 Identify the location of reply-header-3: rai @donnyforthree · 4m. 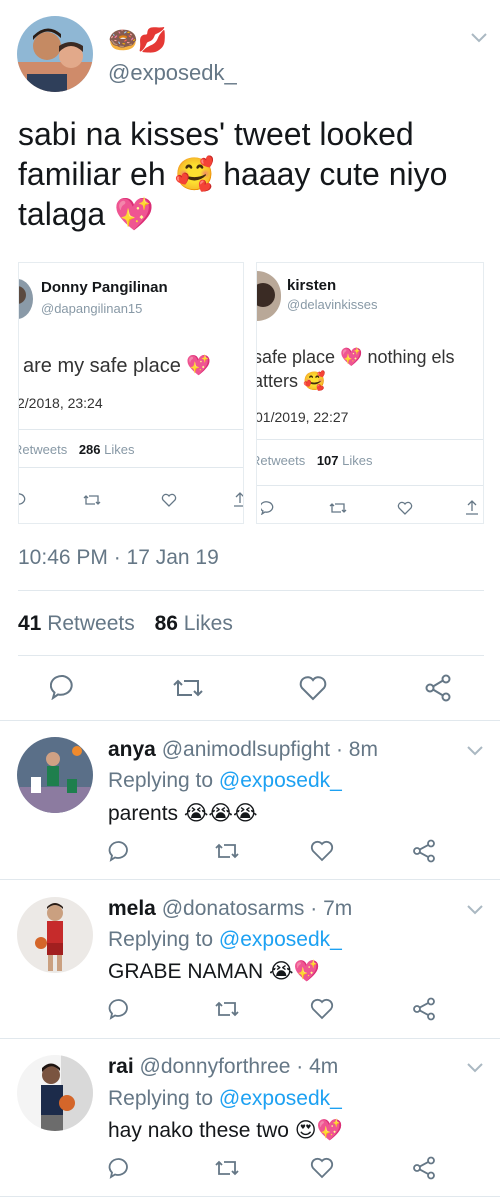
(223, 1067).